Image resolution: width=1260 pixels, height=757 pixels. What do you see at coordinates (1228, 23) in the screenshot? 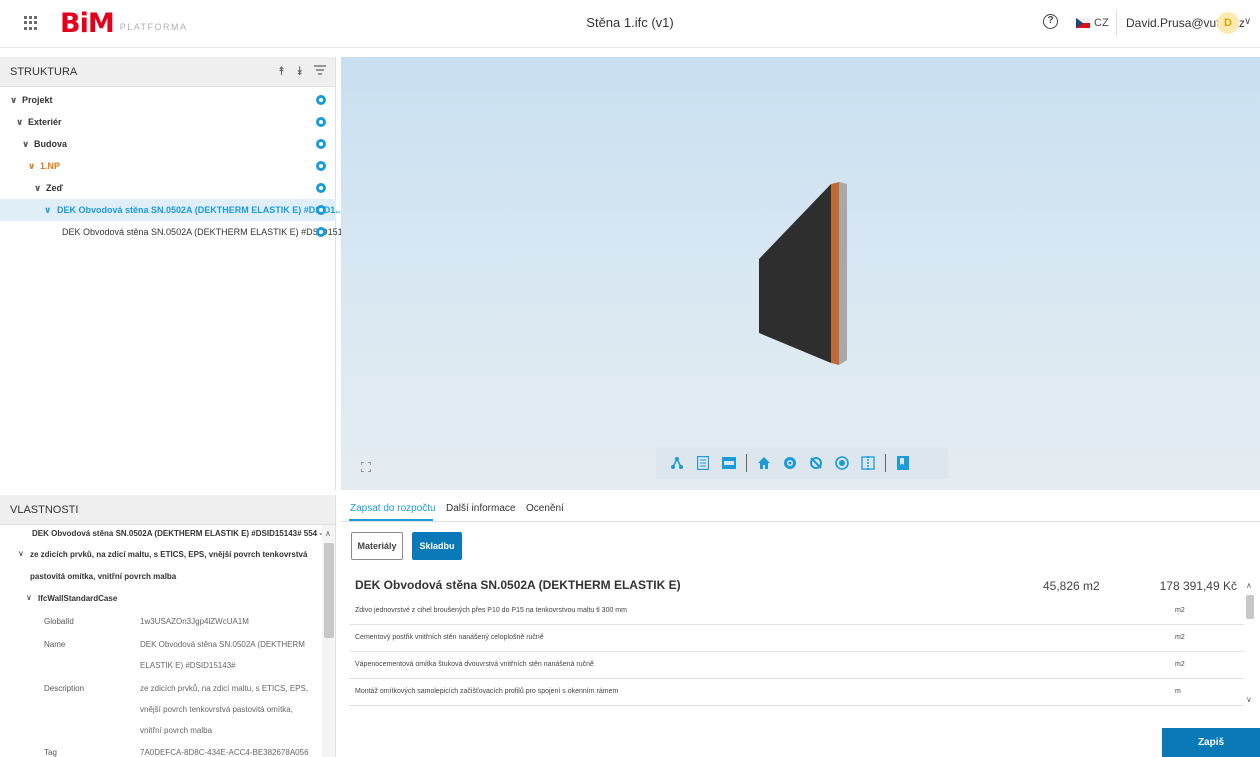
I see `avatar: D` at bounding box center [1228, 23].